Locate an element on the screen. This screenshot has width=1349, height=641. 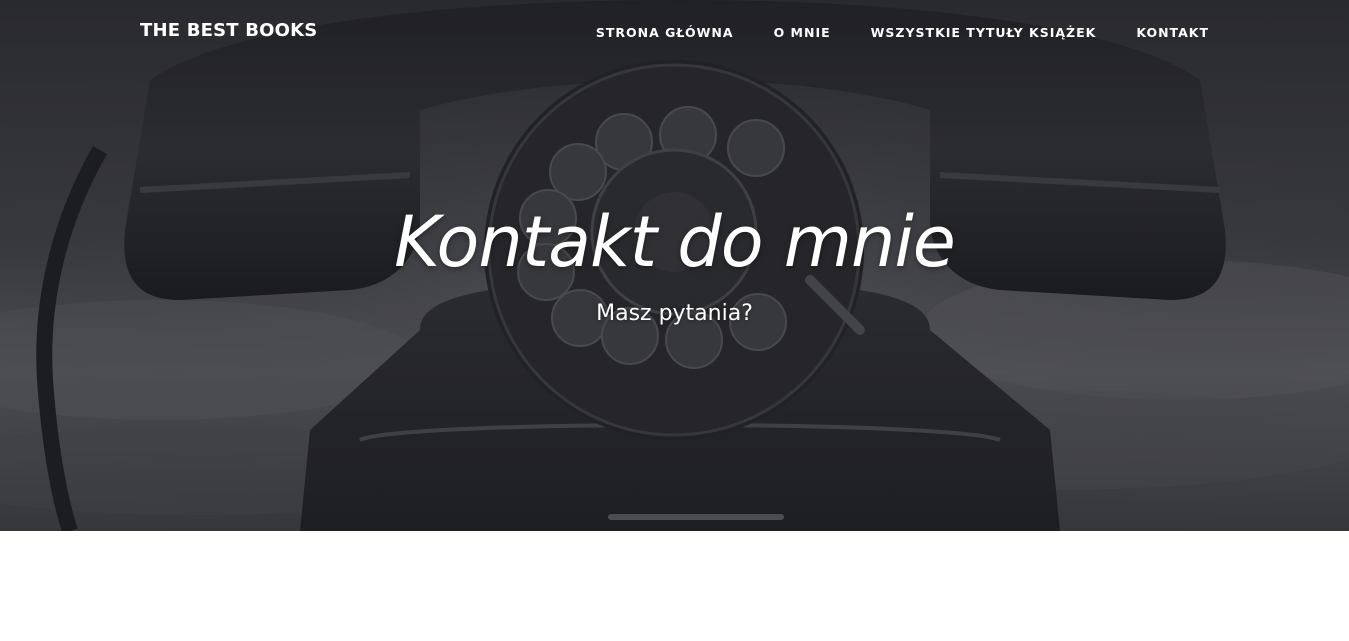
nav-item: WSZYSTKIE TYTUŁY KSIĄŻEK is located at coordinates (984, 33).